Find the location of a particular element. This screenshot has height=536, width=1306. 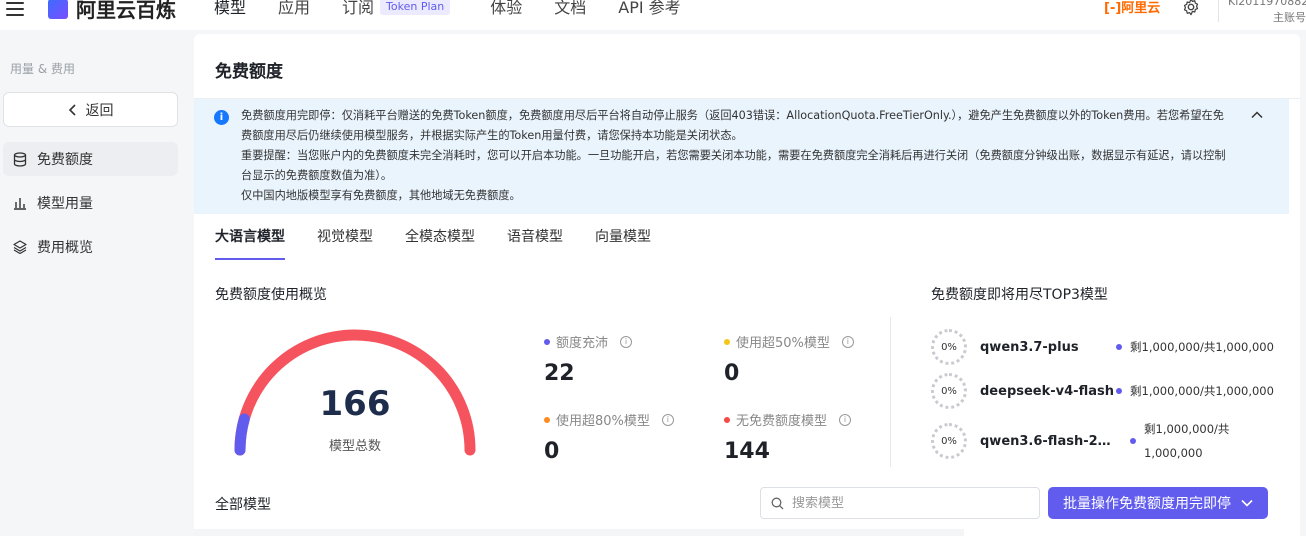

gauge-total-label: 模型总数 is located at coordinates (354, 446).